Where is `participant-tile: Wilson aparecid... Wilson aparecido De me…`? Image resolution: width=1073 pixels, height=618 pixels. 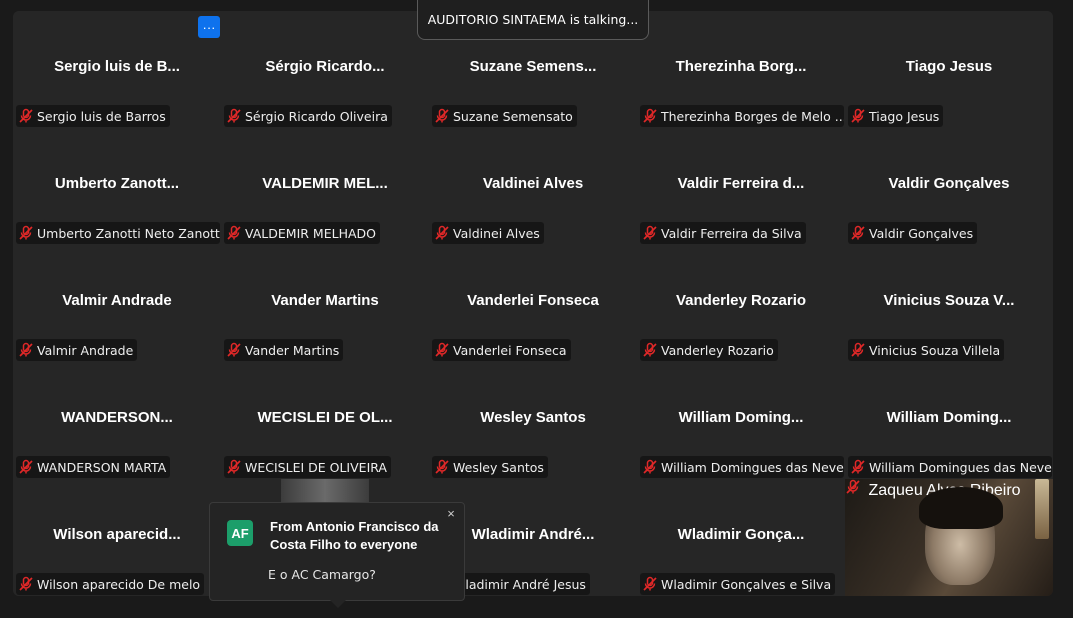 participant-tile: Wilson aparecid... Wilson aparecido De me… is located at coordinates (117, 537).